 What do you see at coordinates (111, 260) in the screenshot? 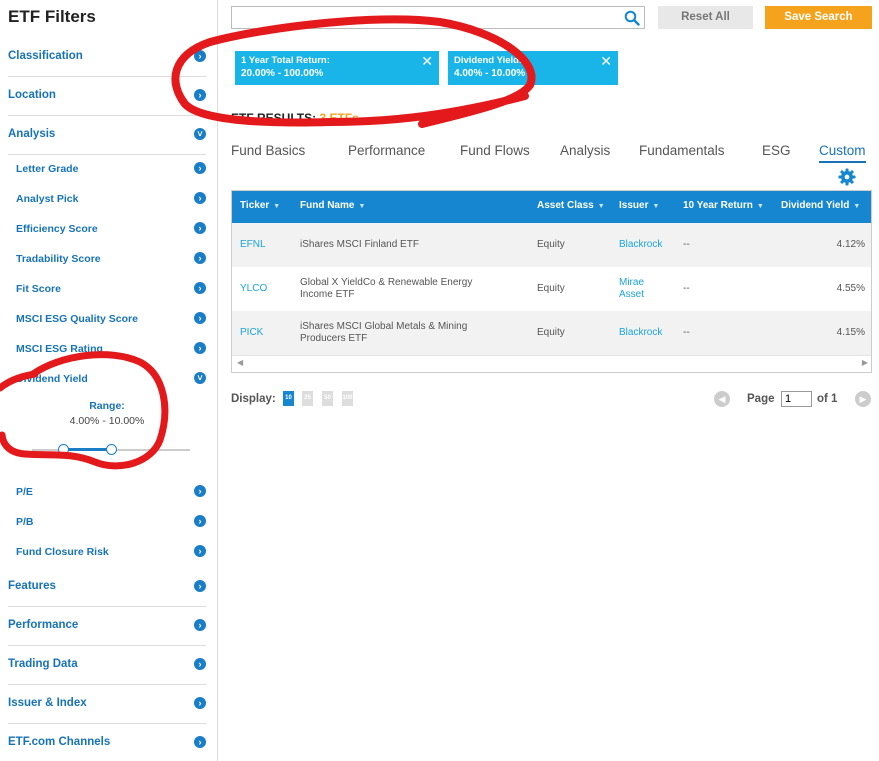
I see `filter-tradability-score: Tradability Score ›` at bounding box center [111, 260].